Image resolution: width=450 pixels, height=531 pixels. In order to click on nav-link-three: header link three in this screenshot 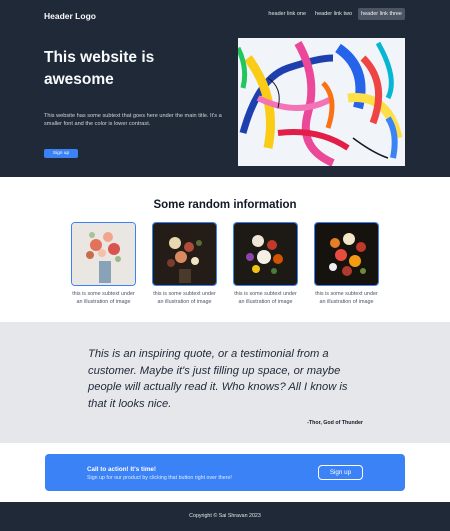, I will do `click(381, 14)`.